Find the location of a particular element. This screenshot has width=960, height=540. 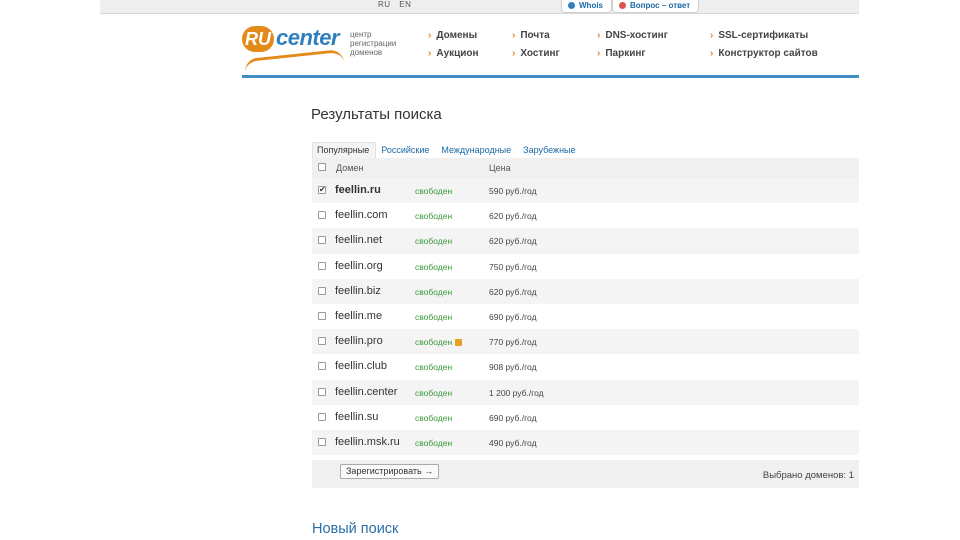

nav-dns-hosting: DNS-хостинг is located at coordinates (632, 35).